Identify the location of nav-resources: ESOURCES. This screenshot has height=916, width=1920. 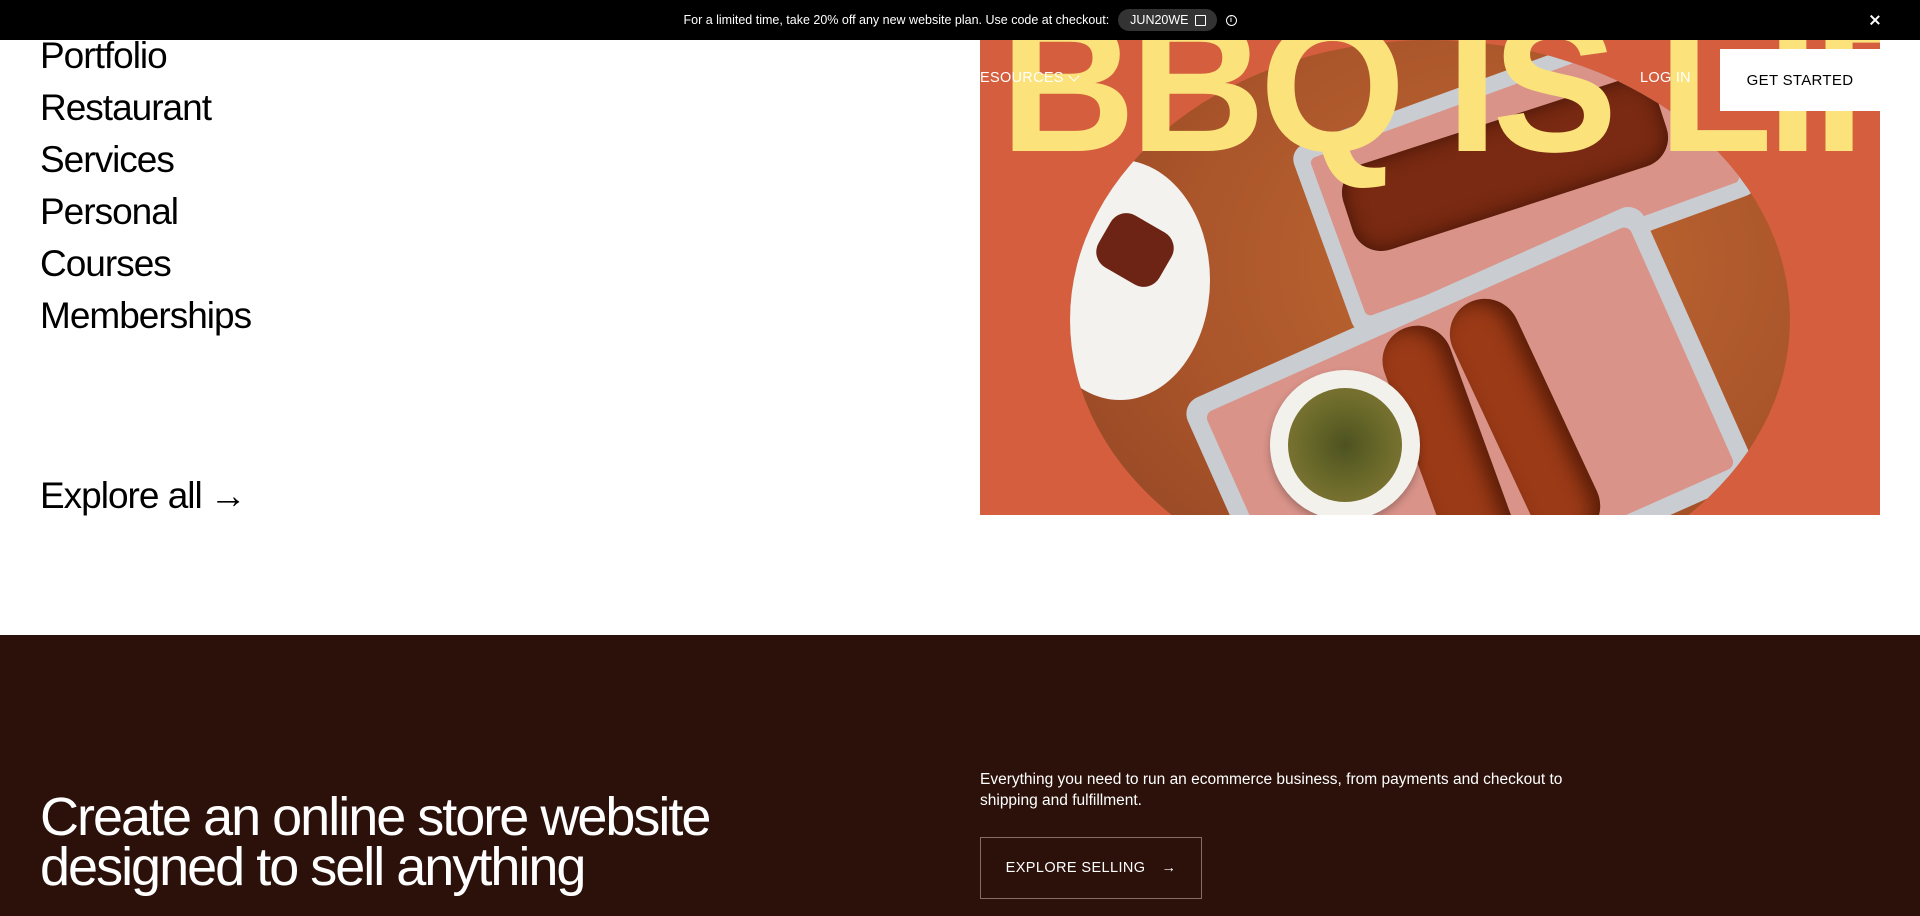
(1030, 78).